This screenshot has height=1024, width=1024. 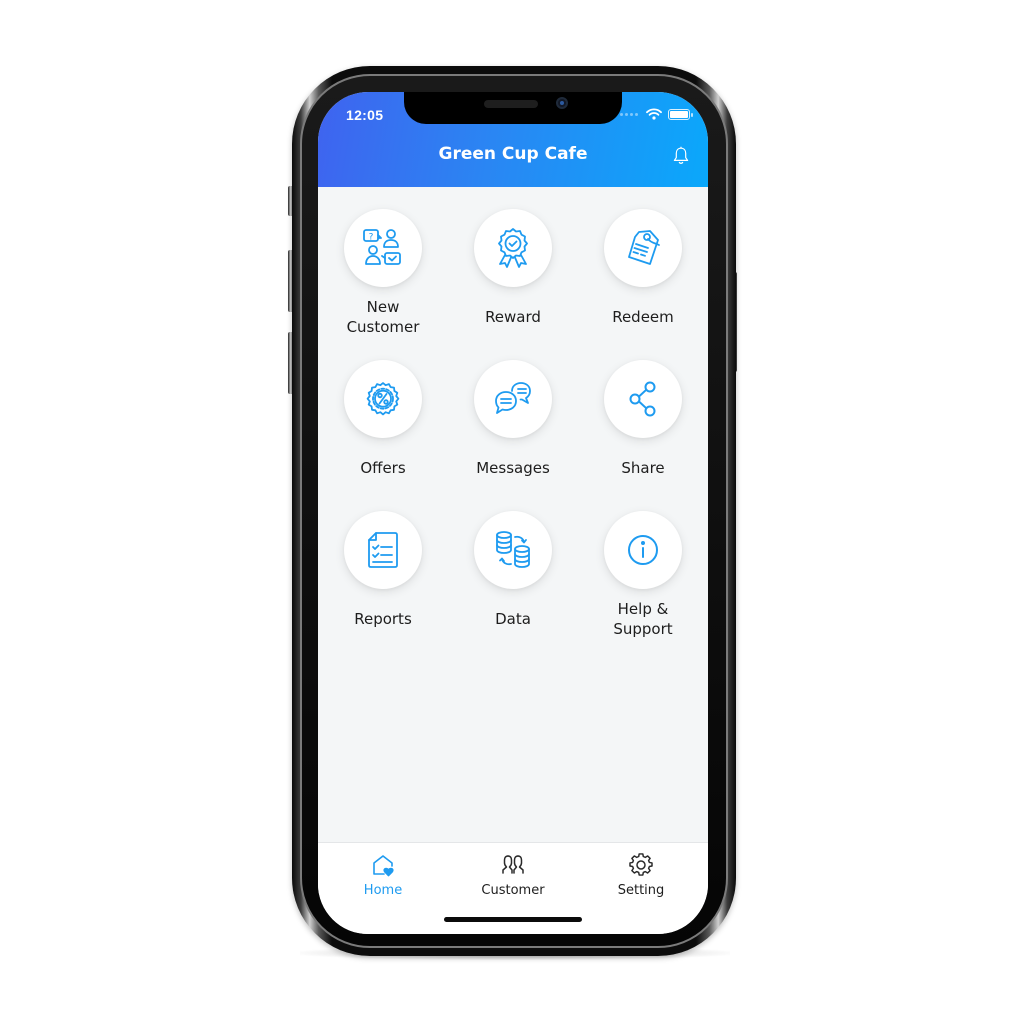 I want to click on bell-icon, so click(x=681, y=156).